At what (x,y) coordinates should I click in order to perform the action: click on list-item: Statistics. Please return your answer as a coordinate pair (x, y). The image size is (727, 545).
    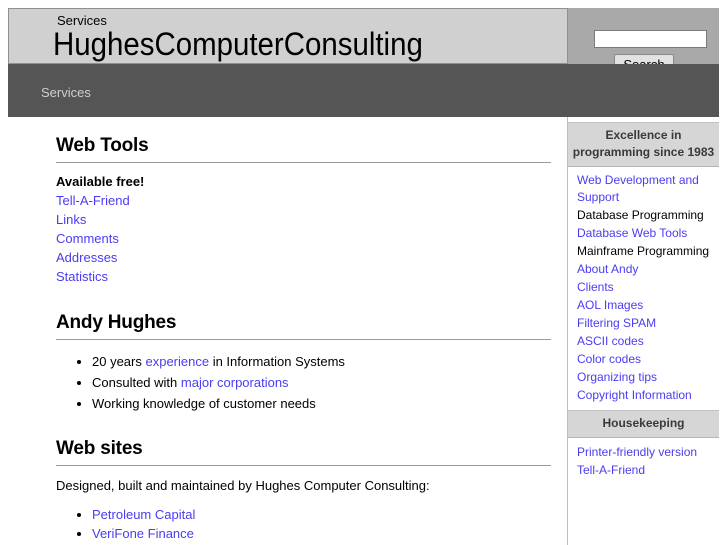
    Looking at the image, I should click on (303, 276).